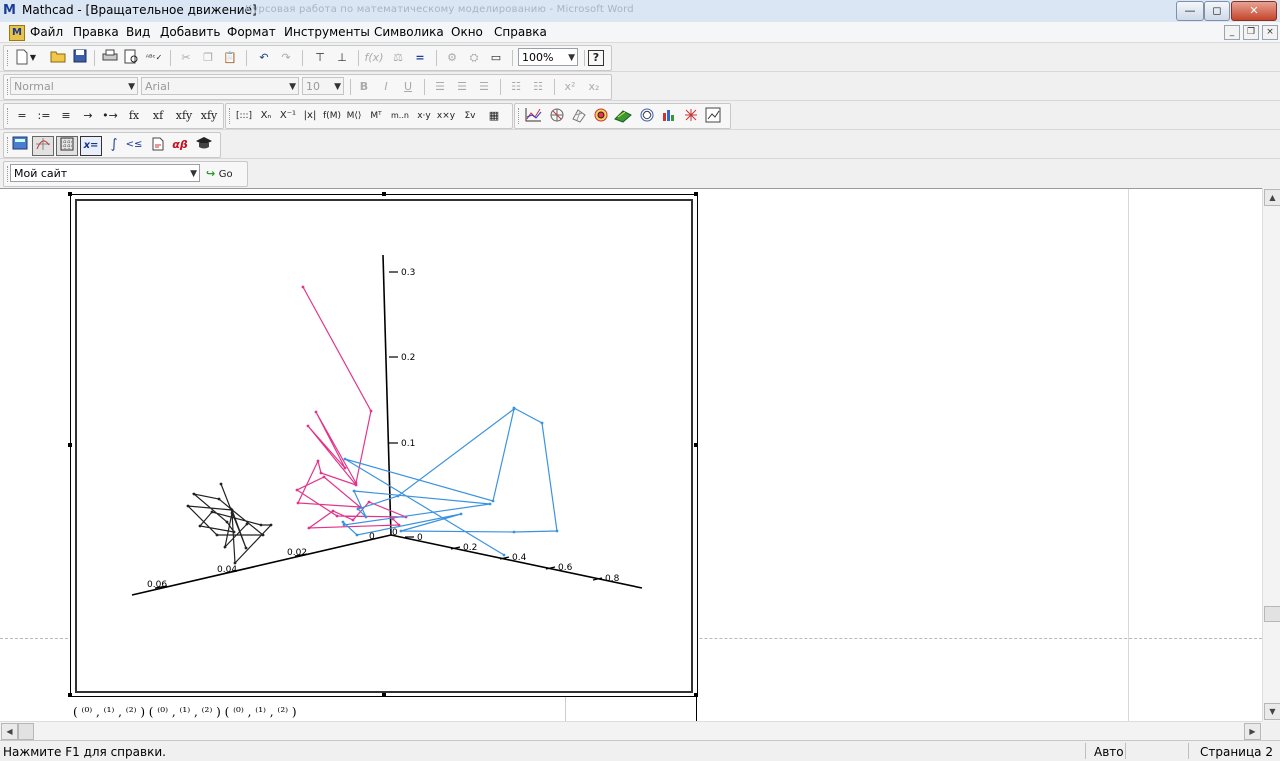  I want to click on scroll-down-icon: ▼, so click(1272, 711).